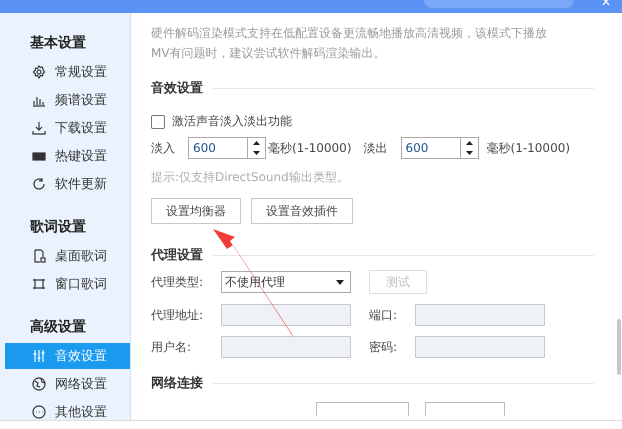 The width and height of the screenshot is (622, 429). Describe the element at coordinates (39, 356) in the screenshot. I see `equalizer-icon` at that location.